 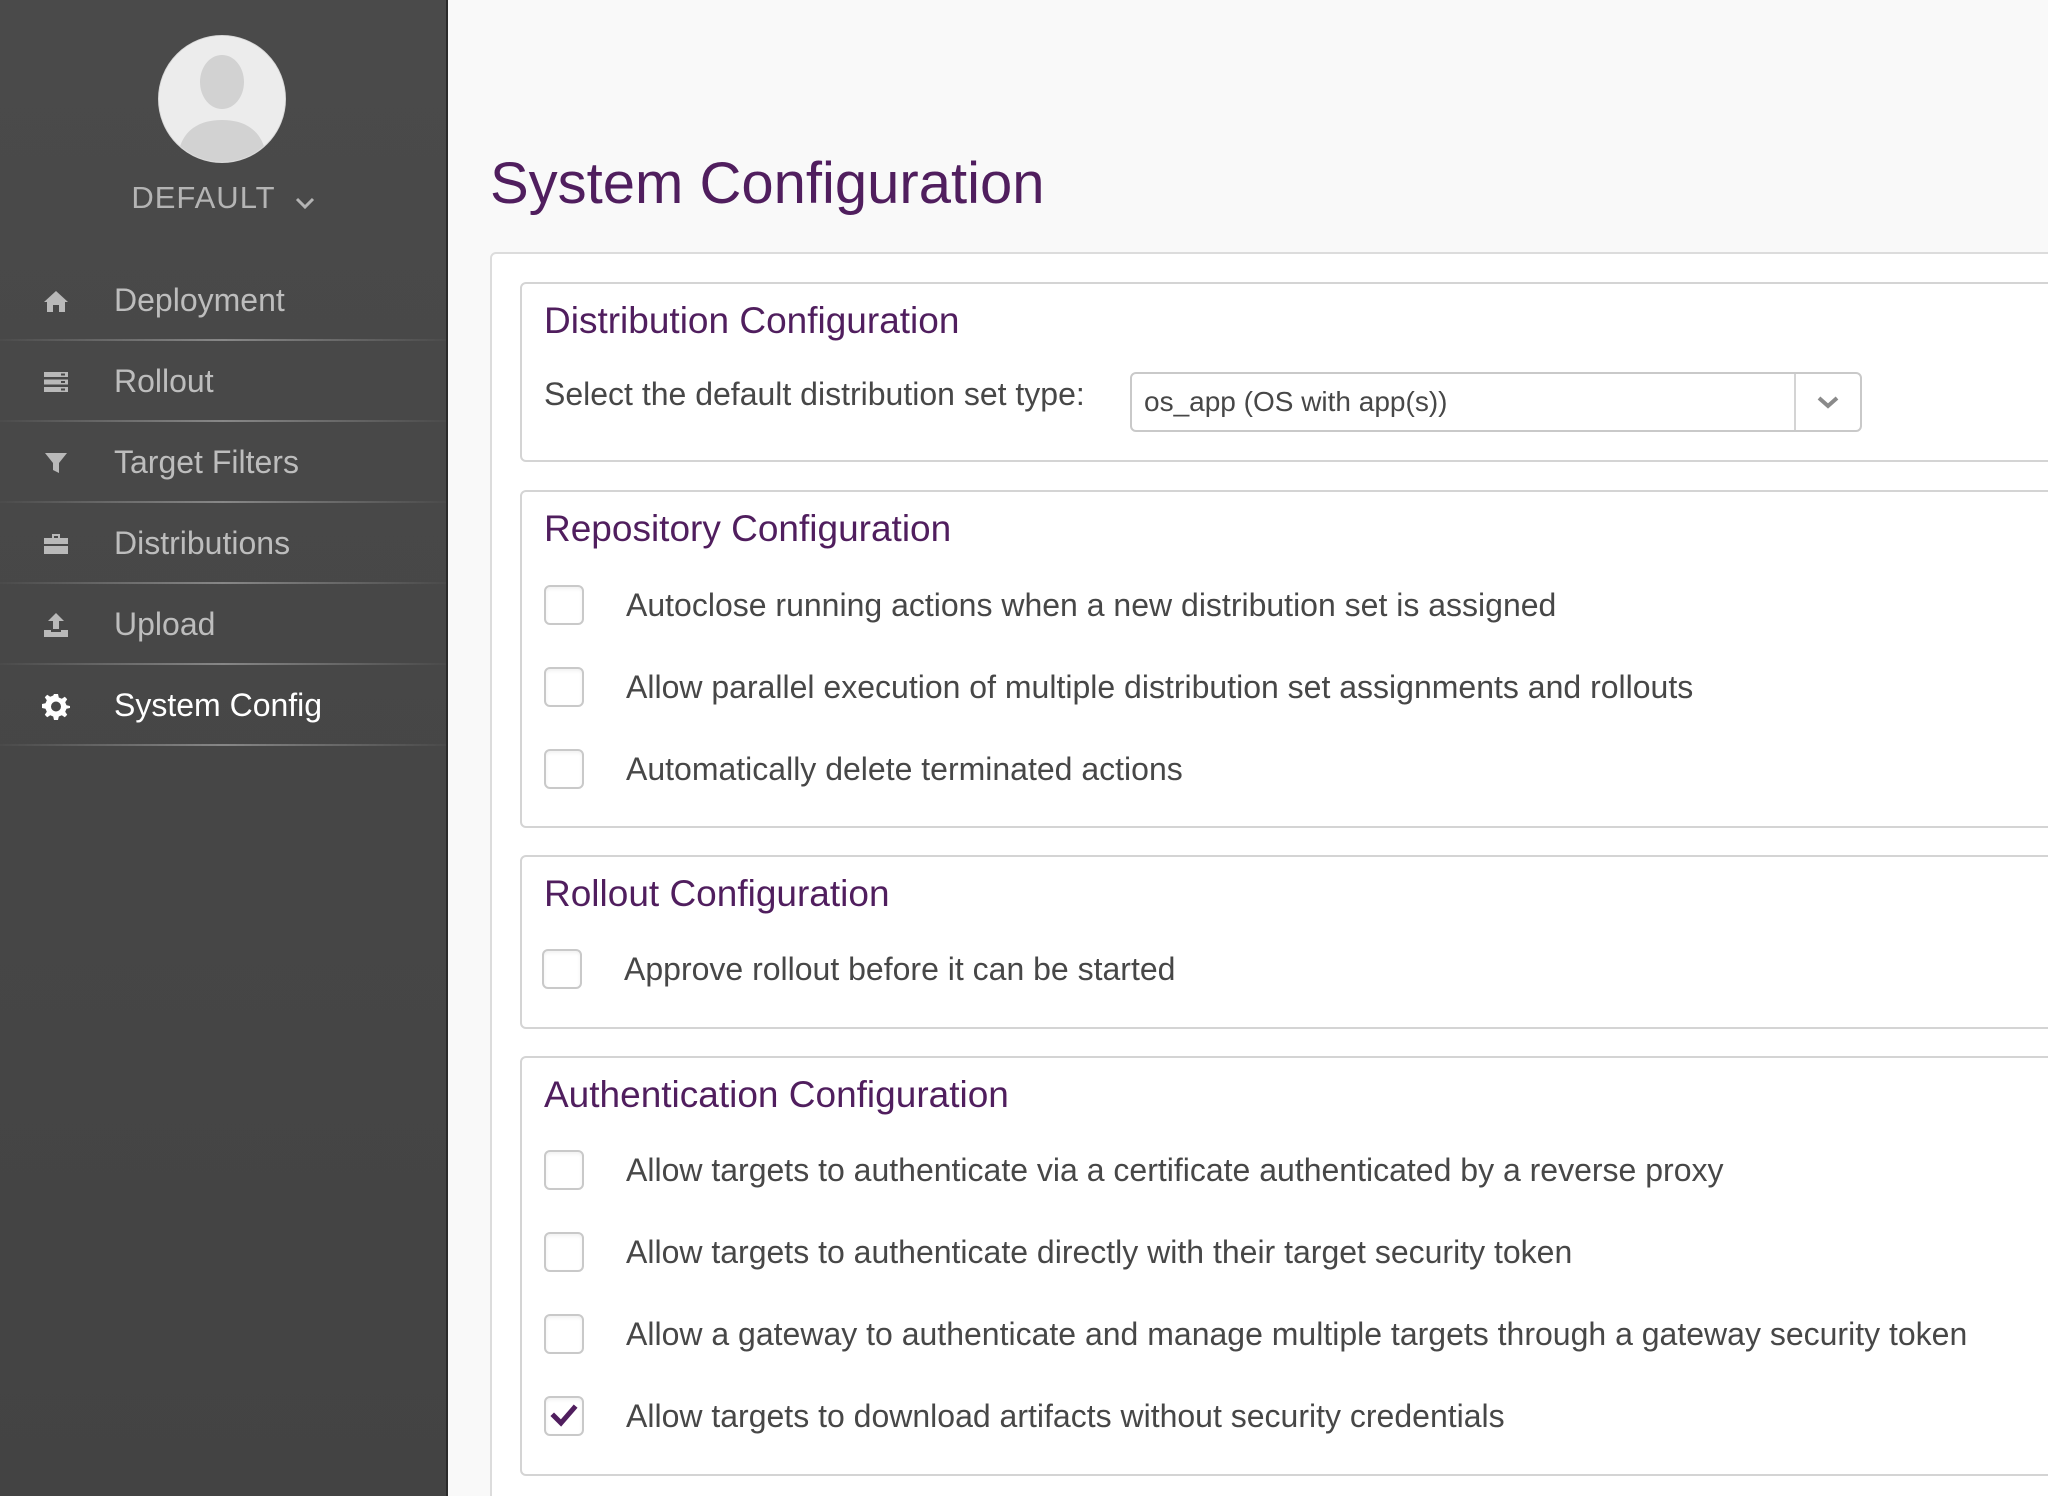 I want to click on server-stack-icon, so click(x=56, y=382).